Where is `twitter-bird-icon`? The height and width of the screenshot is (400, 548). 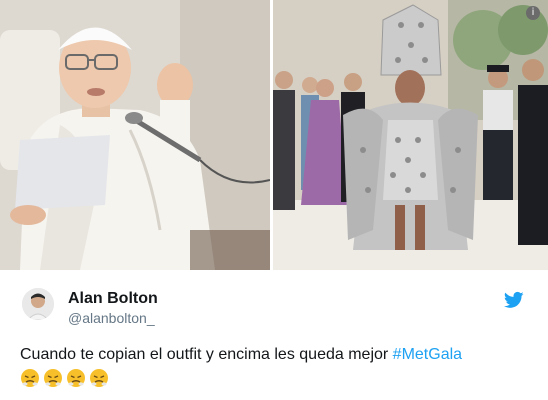
twitter-bird-icon is located at coordinates (514, 300).